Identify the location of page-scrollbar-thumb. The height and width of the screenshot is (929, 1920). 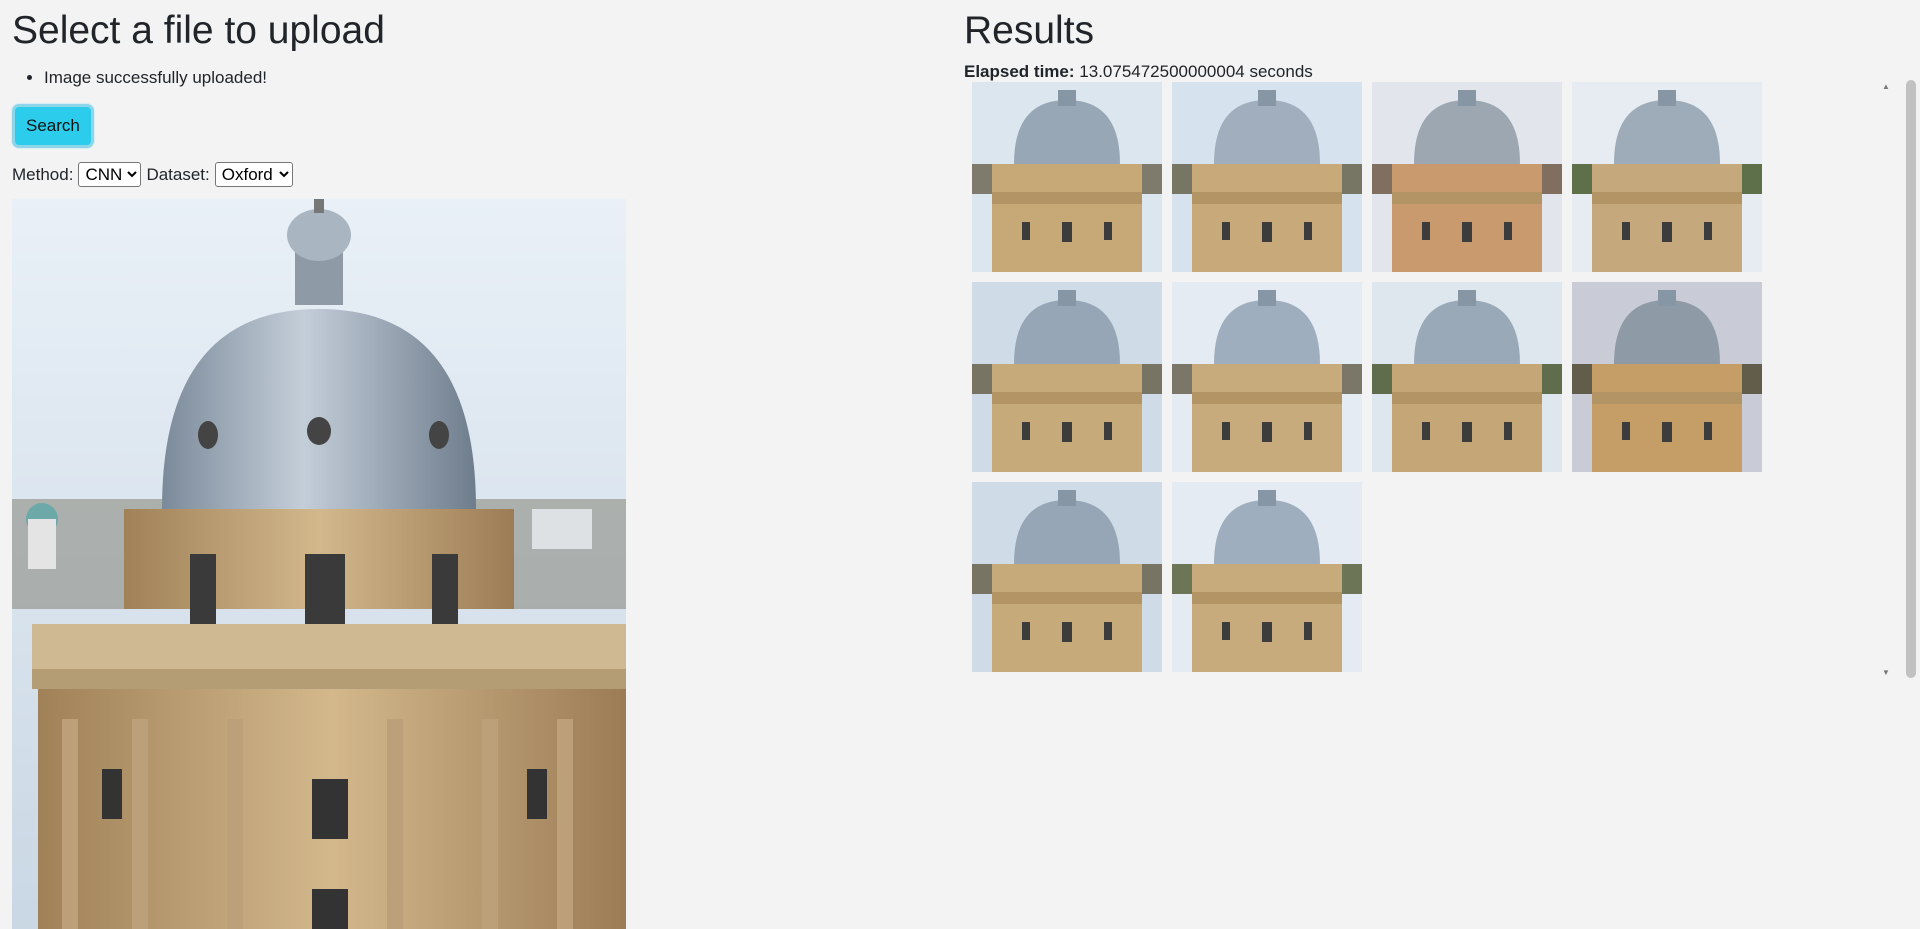
(1911, 379).